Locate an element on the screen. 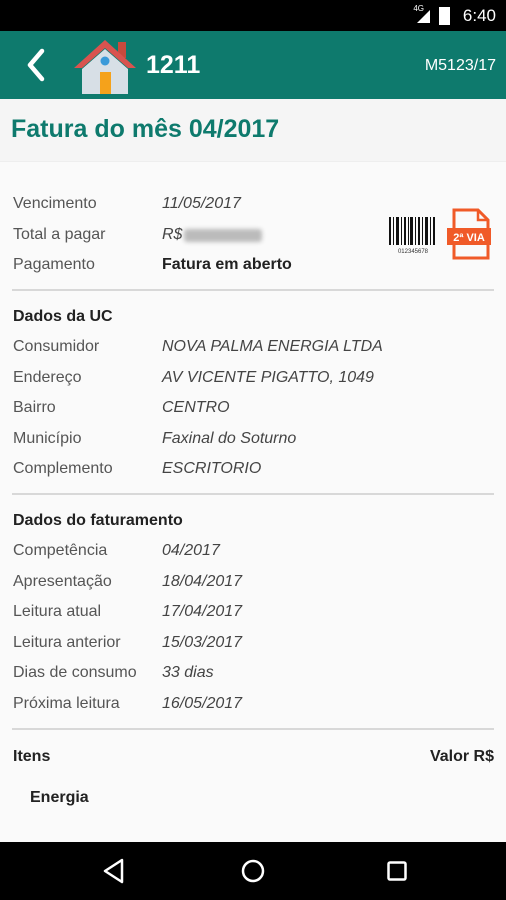 The width and height of the screenshot is (506, 900). city-row: Município Faxinal do Soturno is located at coordinates (253, 439).